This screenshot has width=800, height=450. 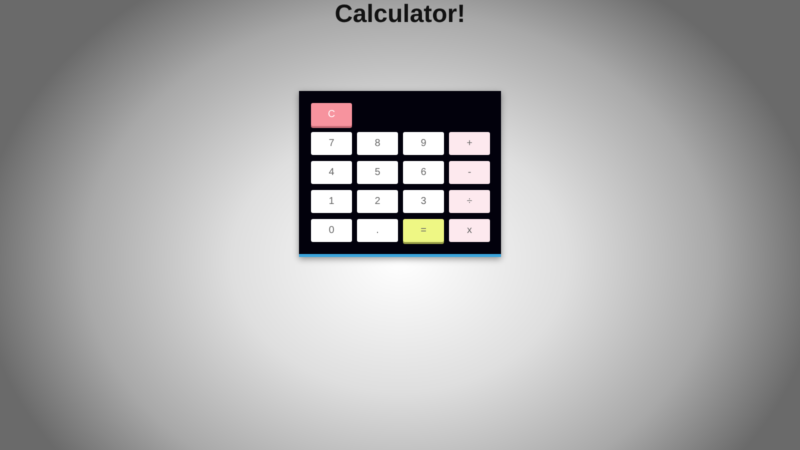 I want to click on digit-button: 9, so click(x=423, y=143).